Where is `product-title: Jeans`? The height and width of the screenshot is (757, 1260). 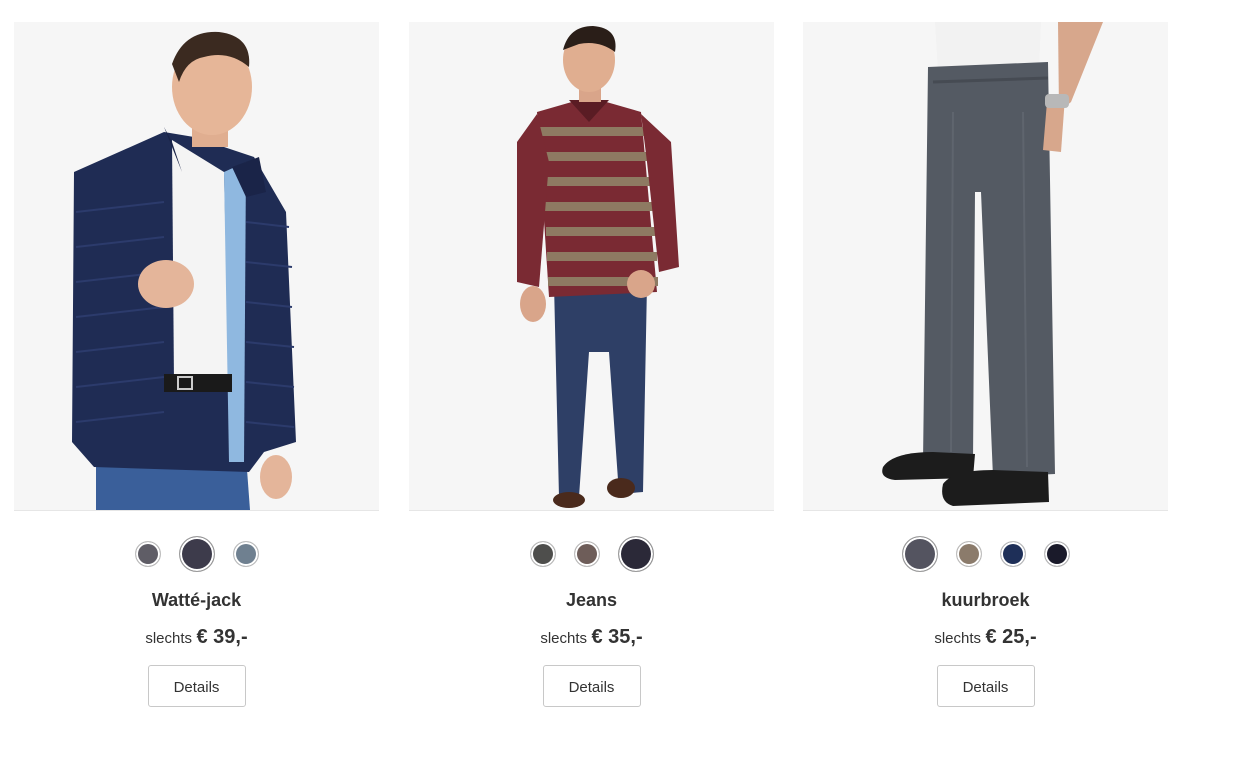
product-title: Jeans is located at coordinates (591, 600).